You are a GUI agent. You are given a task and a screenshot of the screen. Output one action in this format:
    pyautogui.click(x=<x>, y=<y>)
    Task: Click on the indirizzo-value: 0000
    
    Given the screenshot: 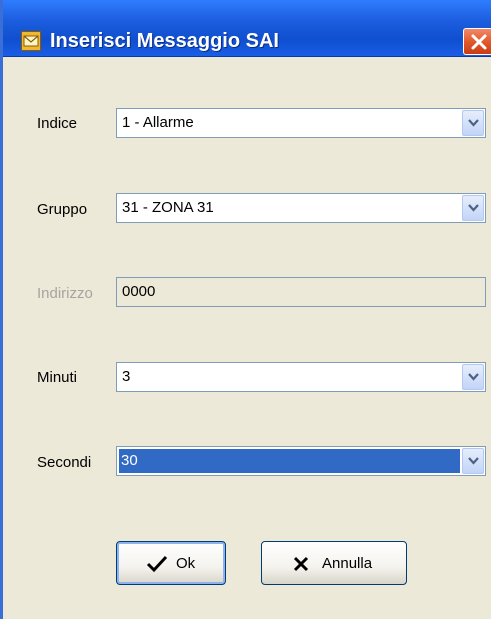 What is the action you would take?
    pyautogui.click(x=139, y=291)
    